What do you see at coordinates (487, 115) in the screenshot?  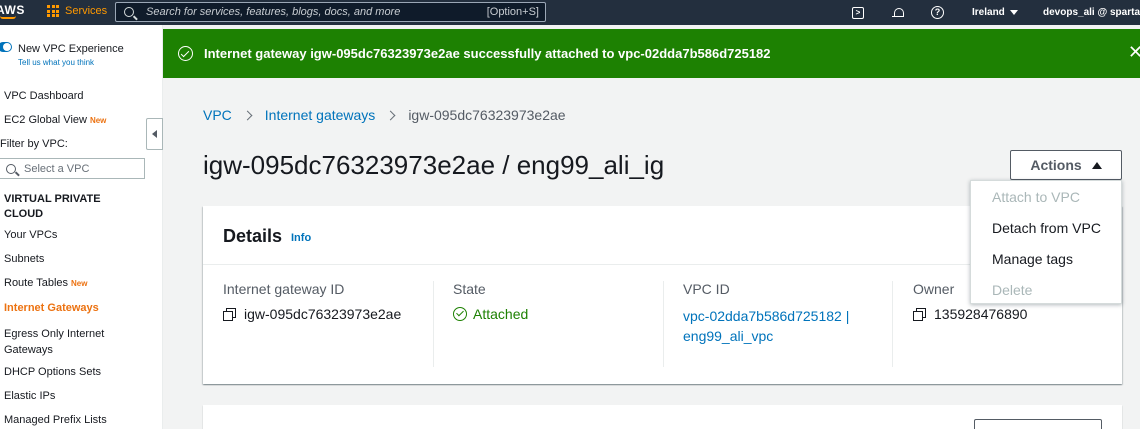 I see `breadcrumb-current: igw-095dc76323973e2ae` at bounding box center [487, 115].